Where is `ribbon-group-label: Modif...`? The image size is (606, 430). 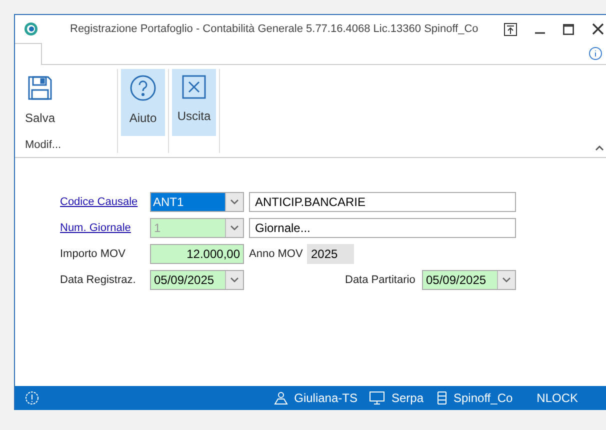
ribbon-group-label: Modif... is located at coordinates (43, 145).